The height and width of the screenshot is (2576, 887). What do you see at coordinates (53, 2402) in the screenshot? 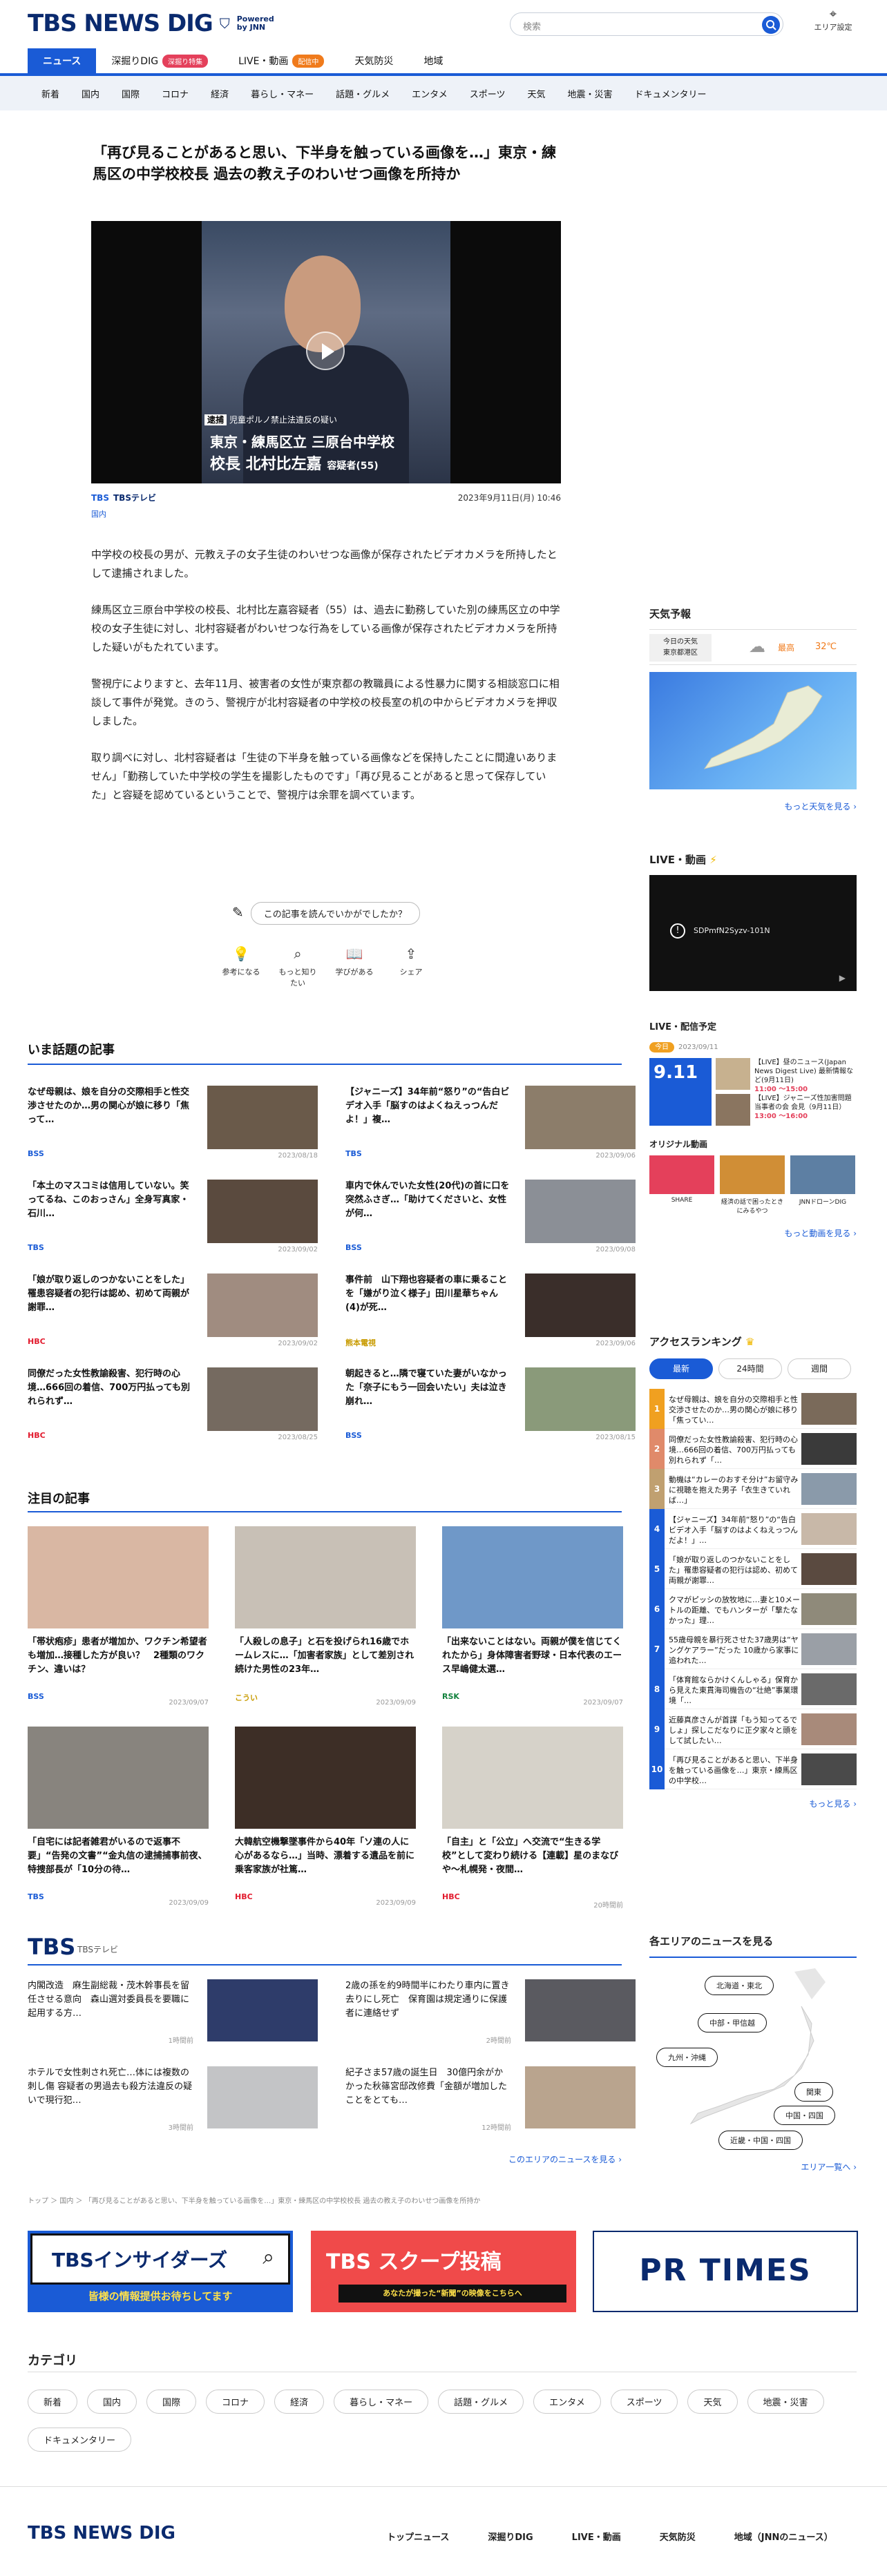
I see `category-button: 新着` at bounding box center [53, 2402].